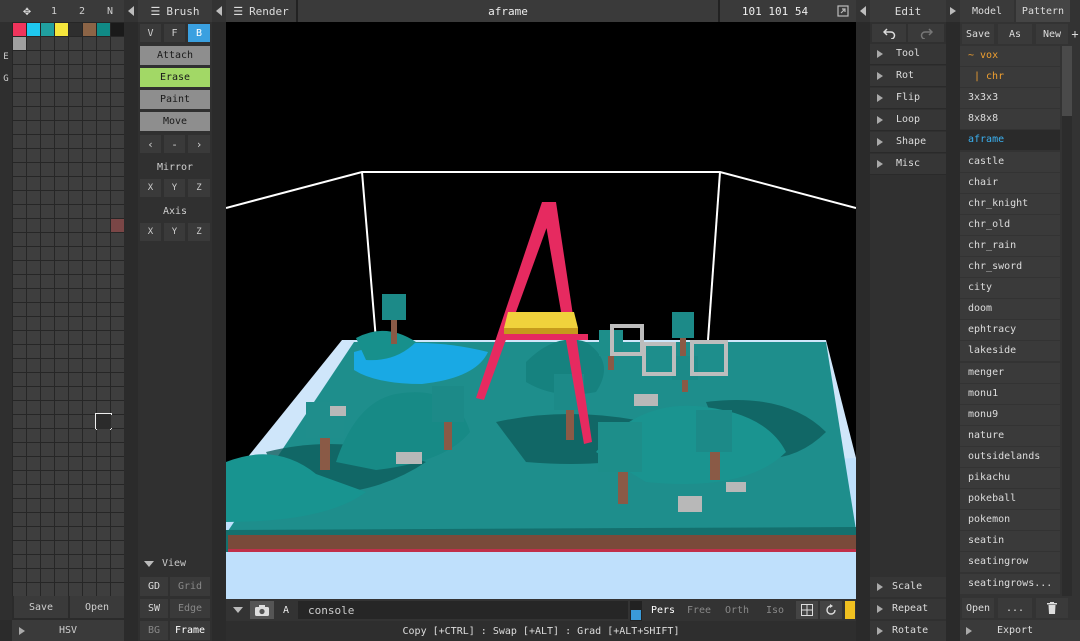  I want to click on file-item: seatingrow, so click(1010, 562).